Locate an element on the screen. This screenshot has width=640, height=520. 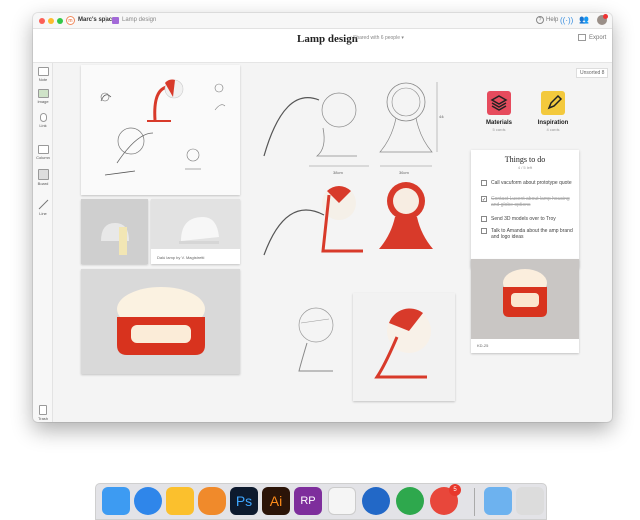
rp-icon: RP is located at coordinates (308, 501).